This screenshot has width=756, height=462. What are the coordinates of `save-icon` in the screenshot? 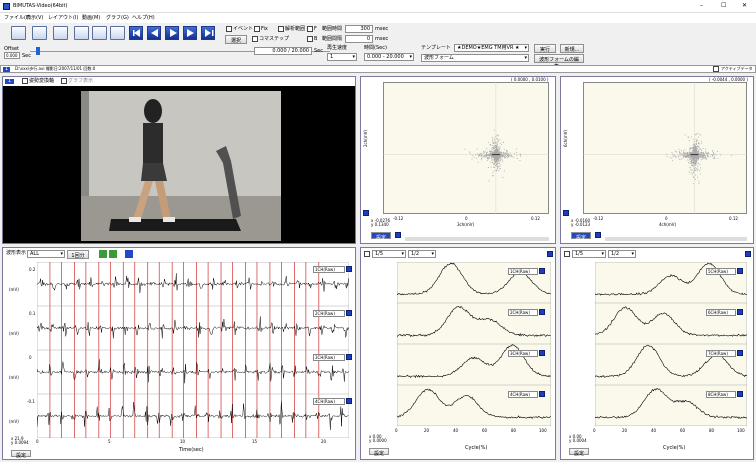 It's located at (18, 33).